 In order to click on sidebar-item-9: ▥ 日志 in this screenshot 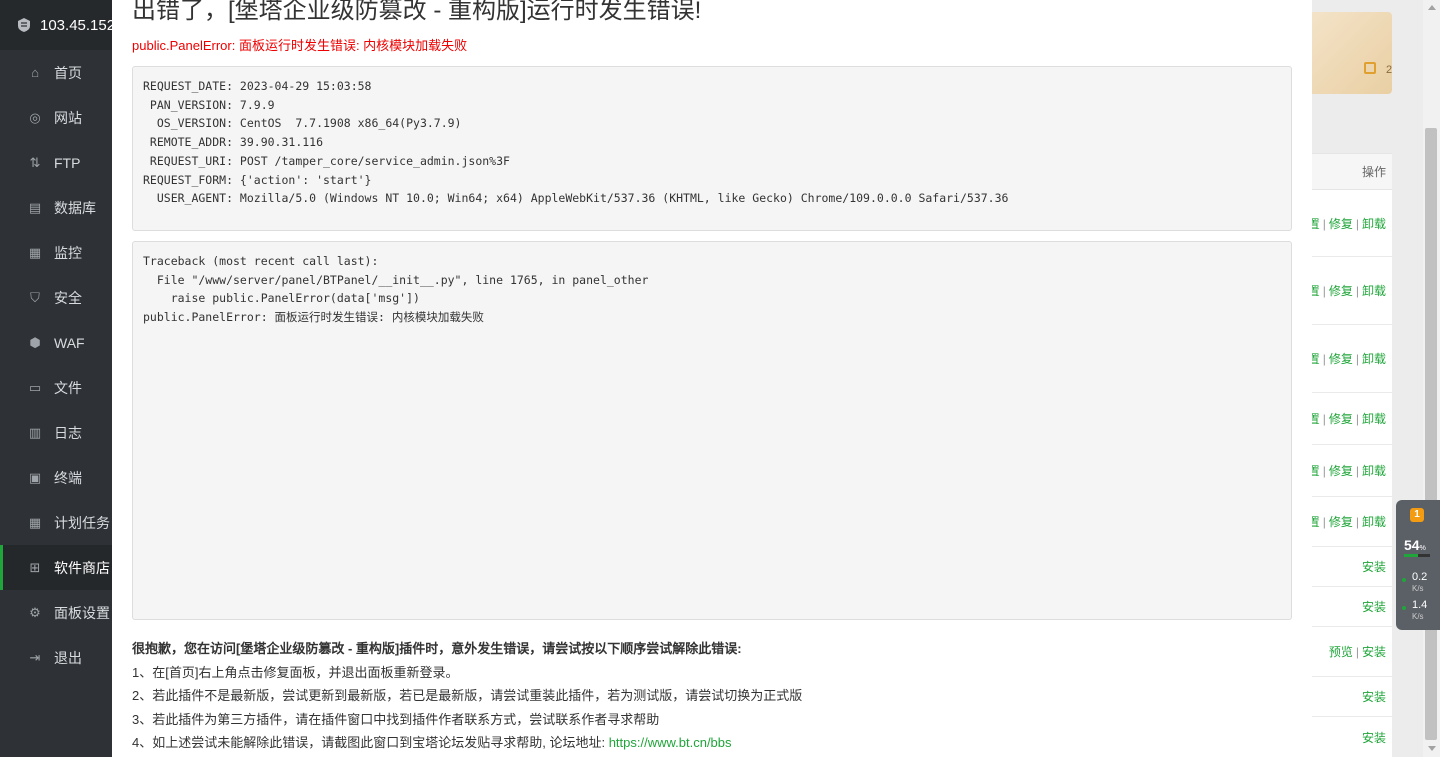, I will do `click(56, 432)`.